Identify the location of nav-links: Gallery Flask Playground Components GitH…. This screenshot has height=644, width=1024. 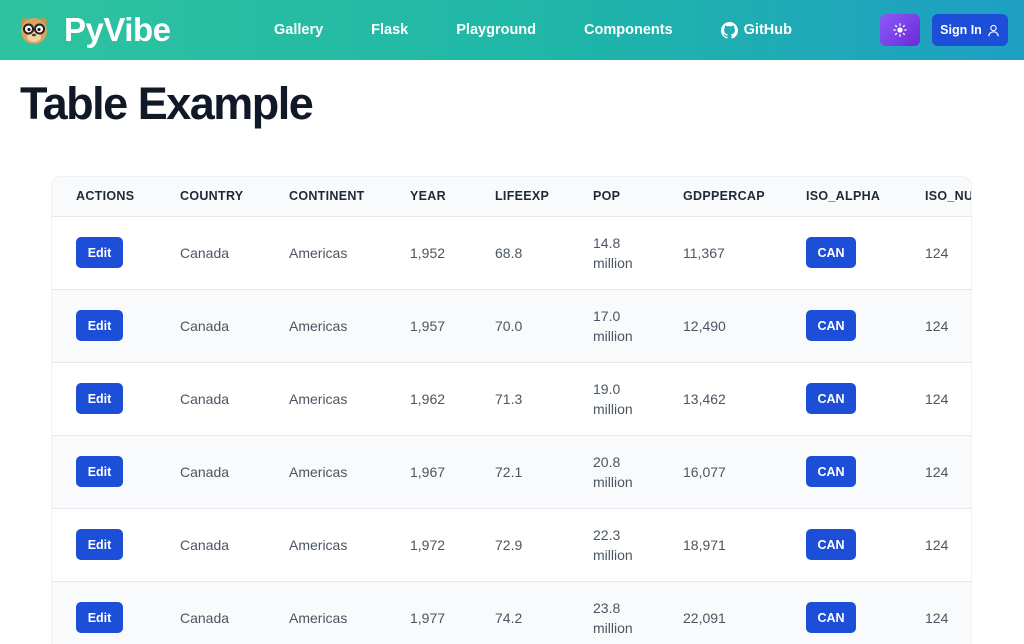
(557, 30).